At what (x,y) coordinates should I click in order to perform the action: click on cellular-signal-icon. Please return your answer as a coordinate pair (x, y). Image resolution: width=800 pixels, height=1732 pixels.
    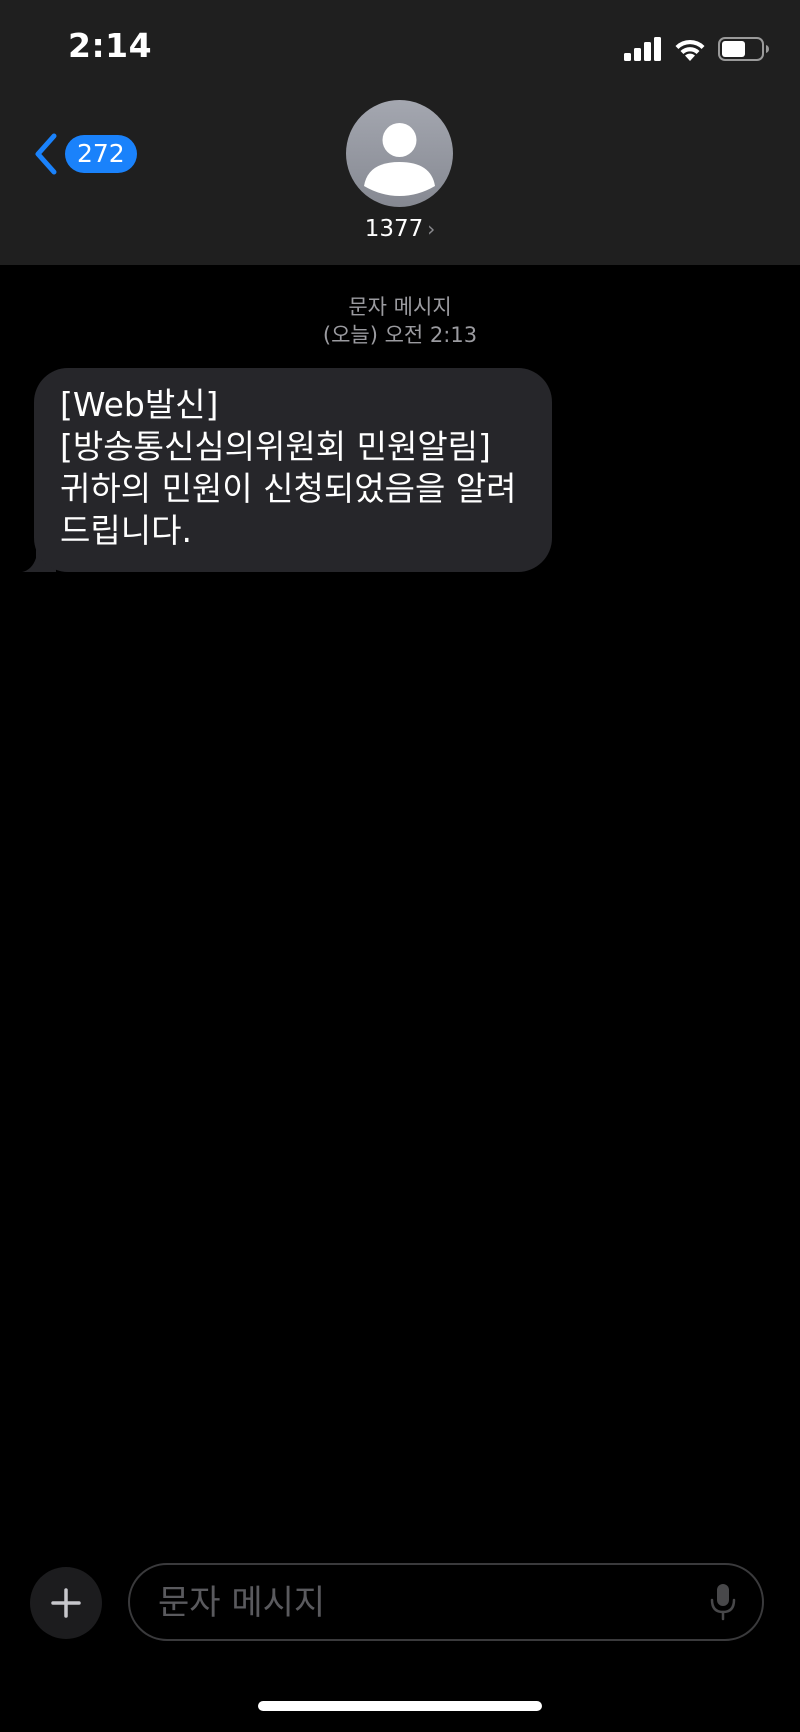
    Looking at the image, I should click on (642, 49).